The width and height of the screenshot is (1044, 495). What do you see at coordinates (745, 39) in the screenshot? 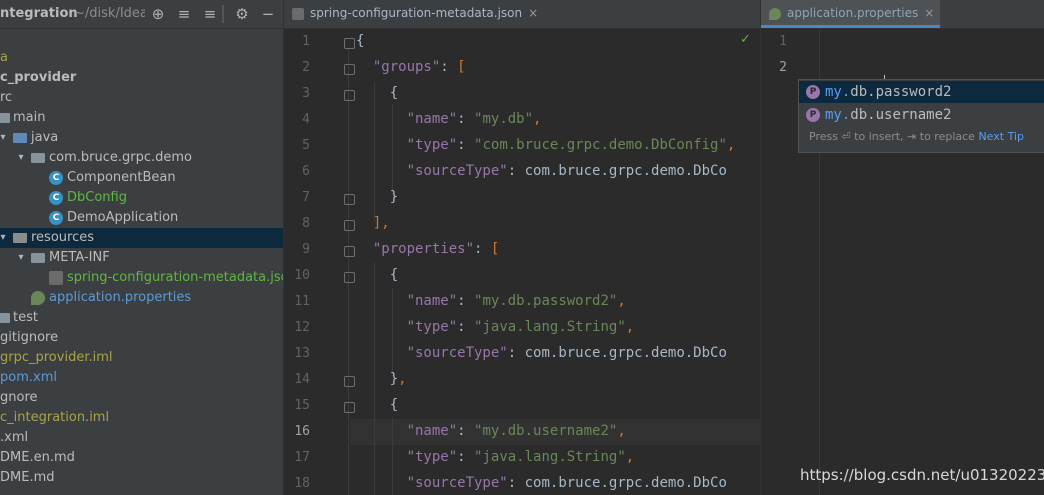
I see `inspection-ok-icon: ✓` at bounding box center [745, 39].